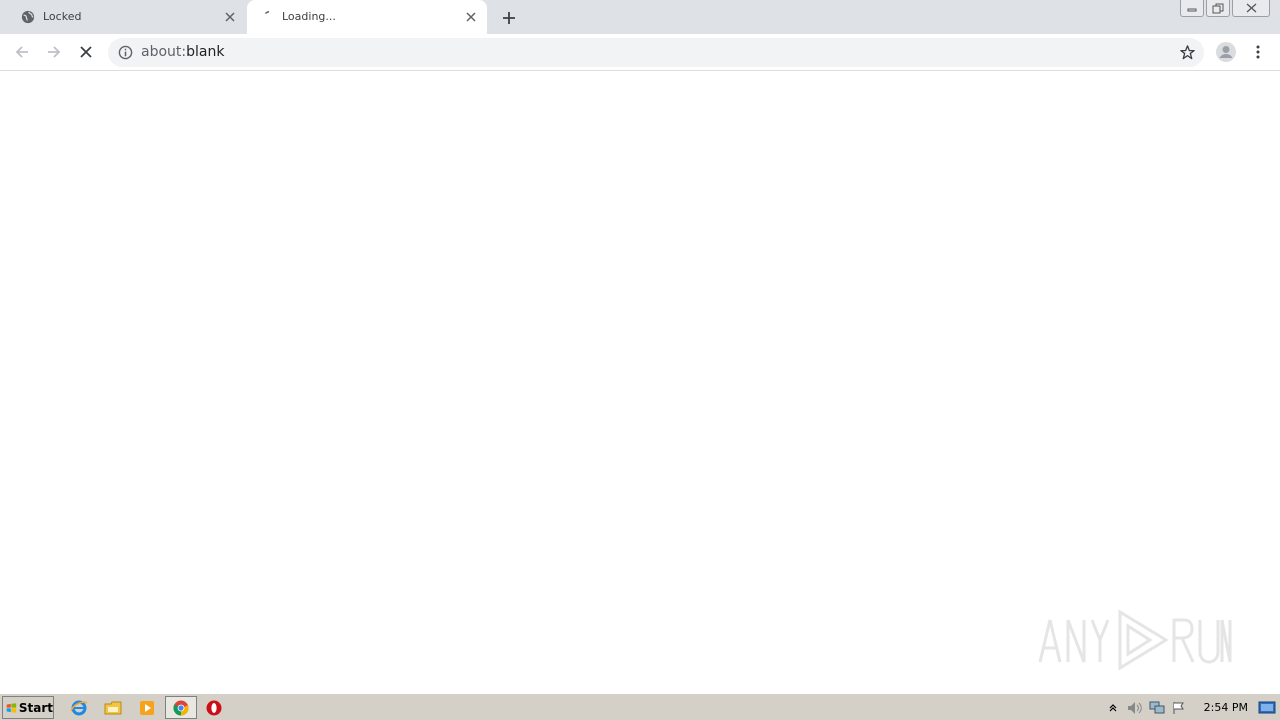 The height and width of the screenshot is (720, 1280). I want to click on windows-flag-icon, so click(11, 707).